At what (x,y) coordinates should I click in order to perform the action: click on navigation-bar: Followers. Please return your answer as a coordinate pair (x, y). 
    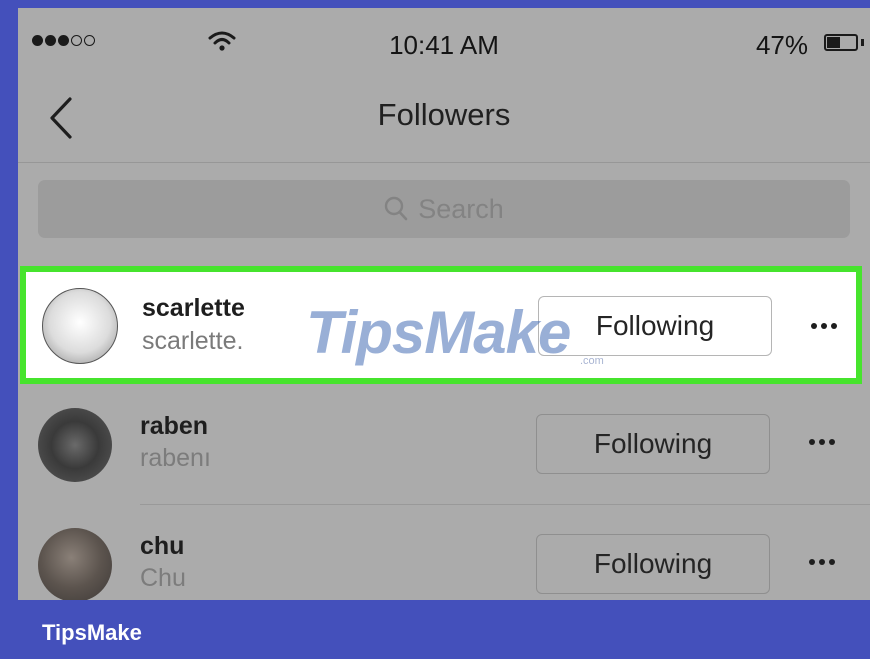
    Looking at the image, I should click on (444, 118).